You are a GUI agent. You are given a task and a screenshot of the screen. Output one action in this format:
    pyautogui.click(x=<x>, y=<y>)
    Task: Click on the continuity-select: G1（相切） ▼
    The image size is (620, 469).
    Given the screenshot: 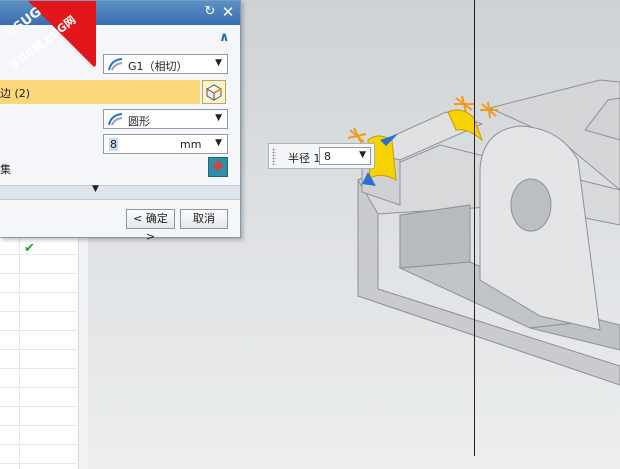 What is the action you would take?
    pyautogui.click(x=165, y=64)
    